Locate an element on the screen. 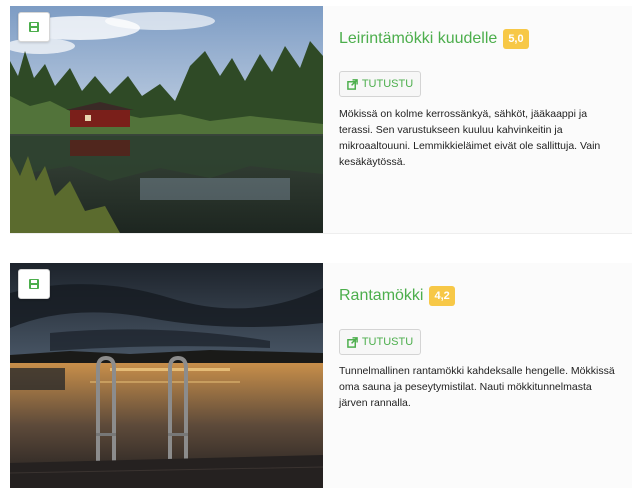 This screenshot has height=488, width=634. rating-badge: 5,0 is located at coordinates (516, 39).